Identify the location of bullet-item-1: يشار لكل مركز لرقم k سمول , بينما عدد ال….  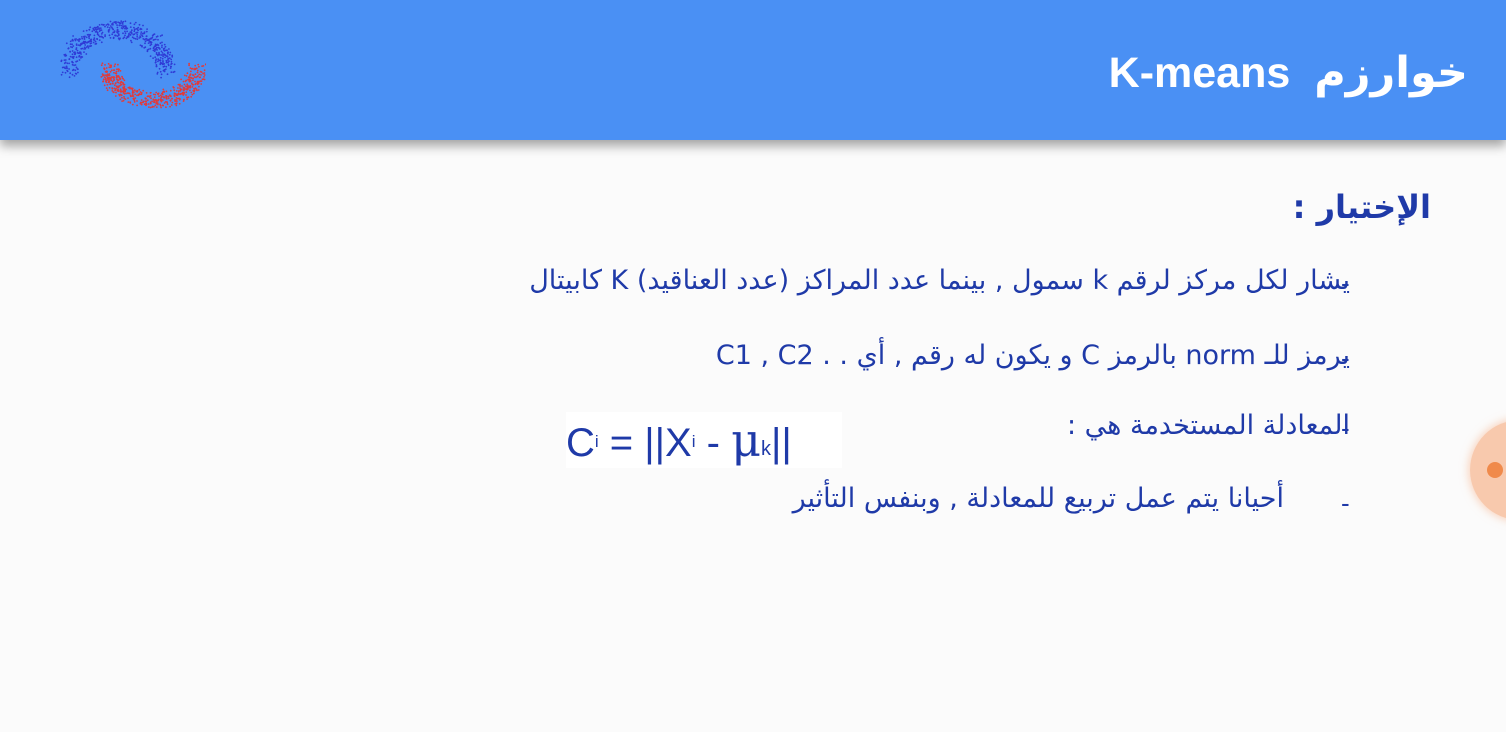
(939, 280).